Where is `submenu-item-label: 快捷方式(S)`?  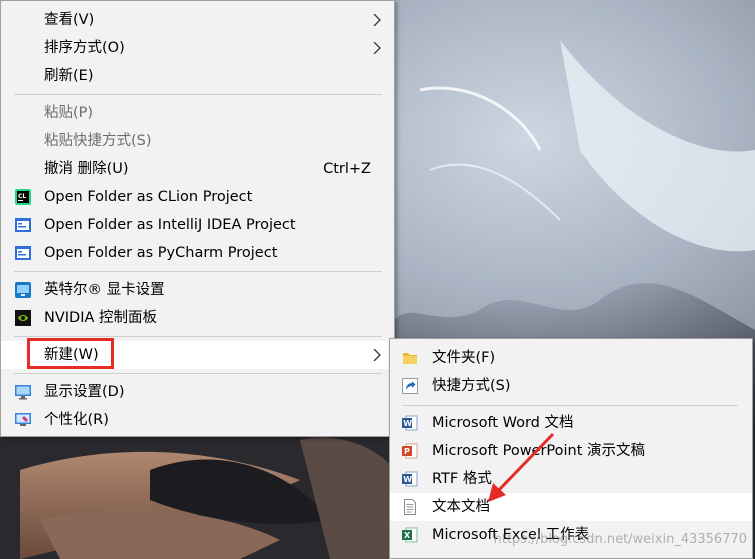
submenu-item-label: 快捷方式(S) is located at coordinates (471, 386).